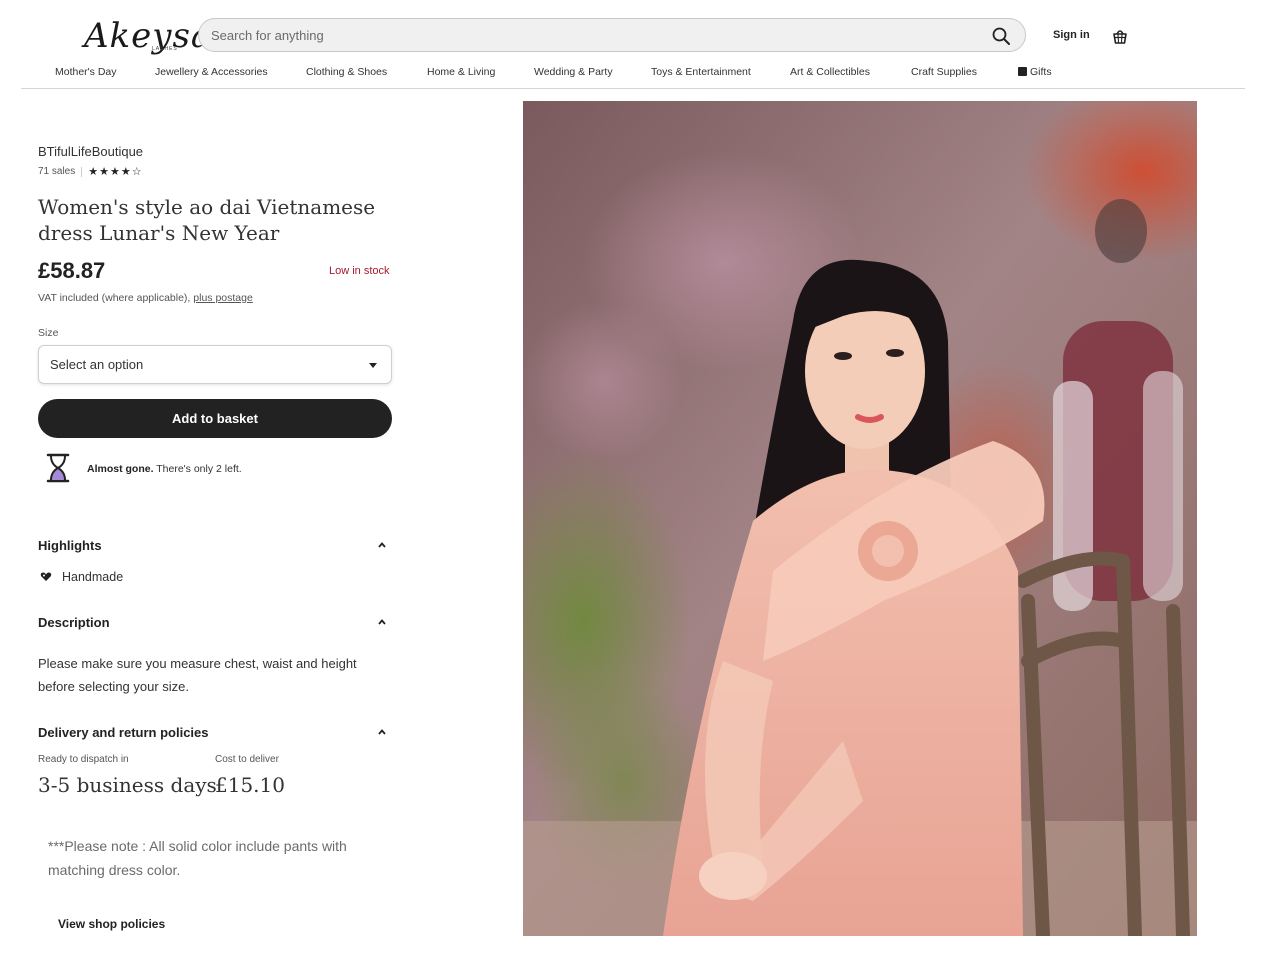 The height and width of the screenshot is (964, 1262). Describe the element at coordinates (215, 364) in the screenshot. I see `size-select: Select an option` at that location.